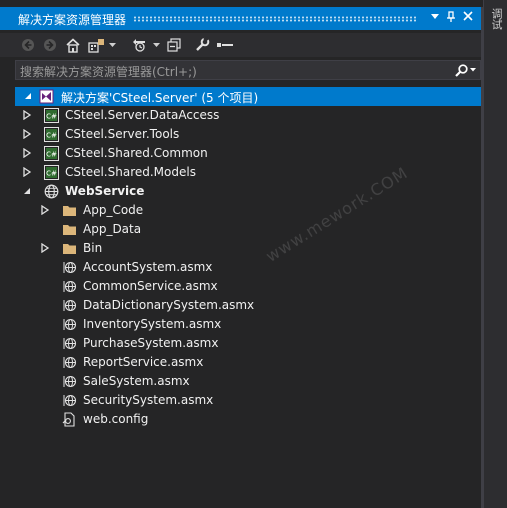 The height and width of the screenshot is (508, 507). I want to click on tree-item-file: PurchaseSystem.asmx, so click(241, 343).